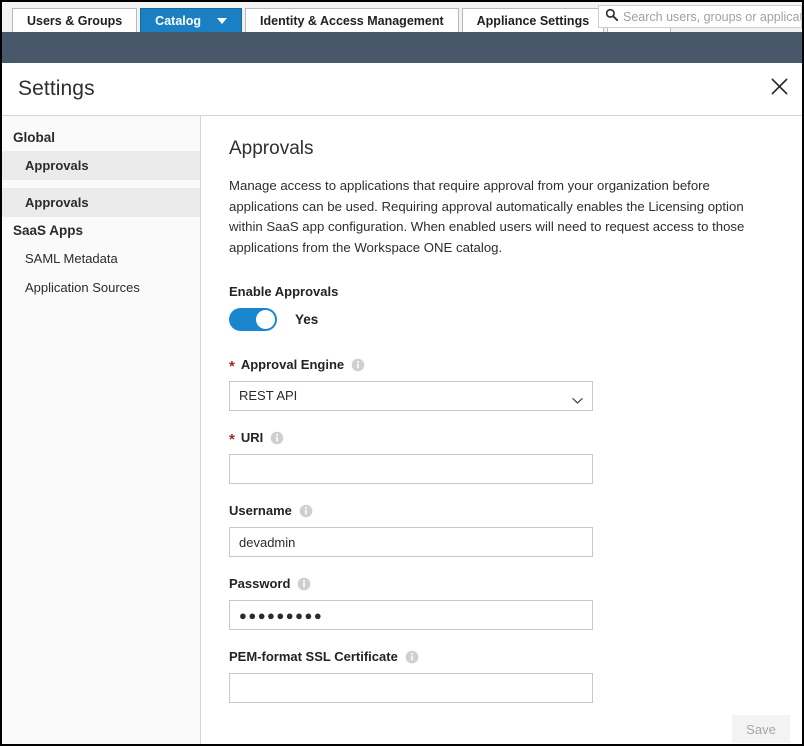 Image resolution: width=804 pixels, height=746 pixels. I want to click on username-input, so click(411, 542).